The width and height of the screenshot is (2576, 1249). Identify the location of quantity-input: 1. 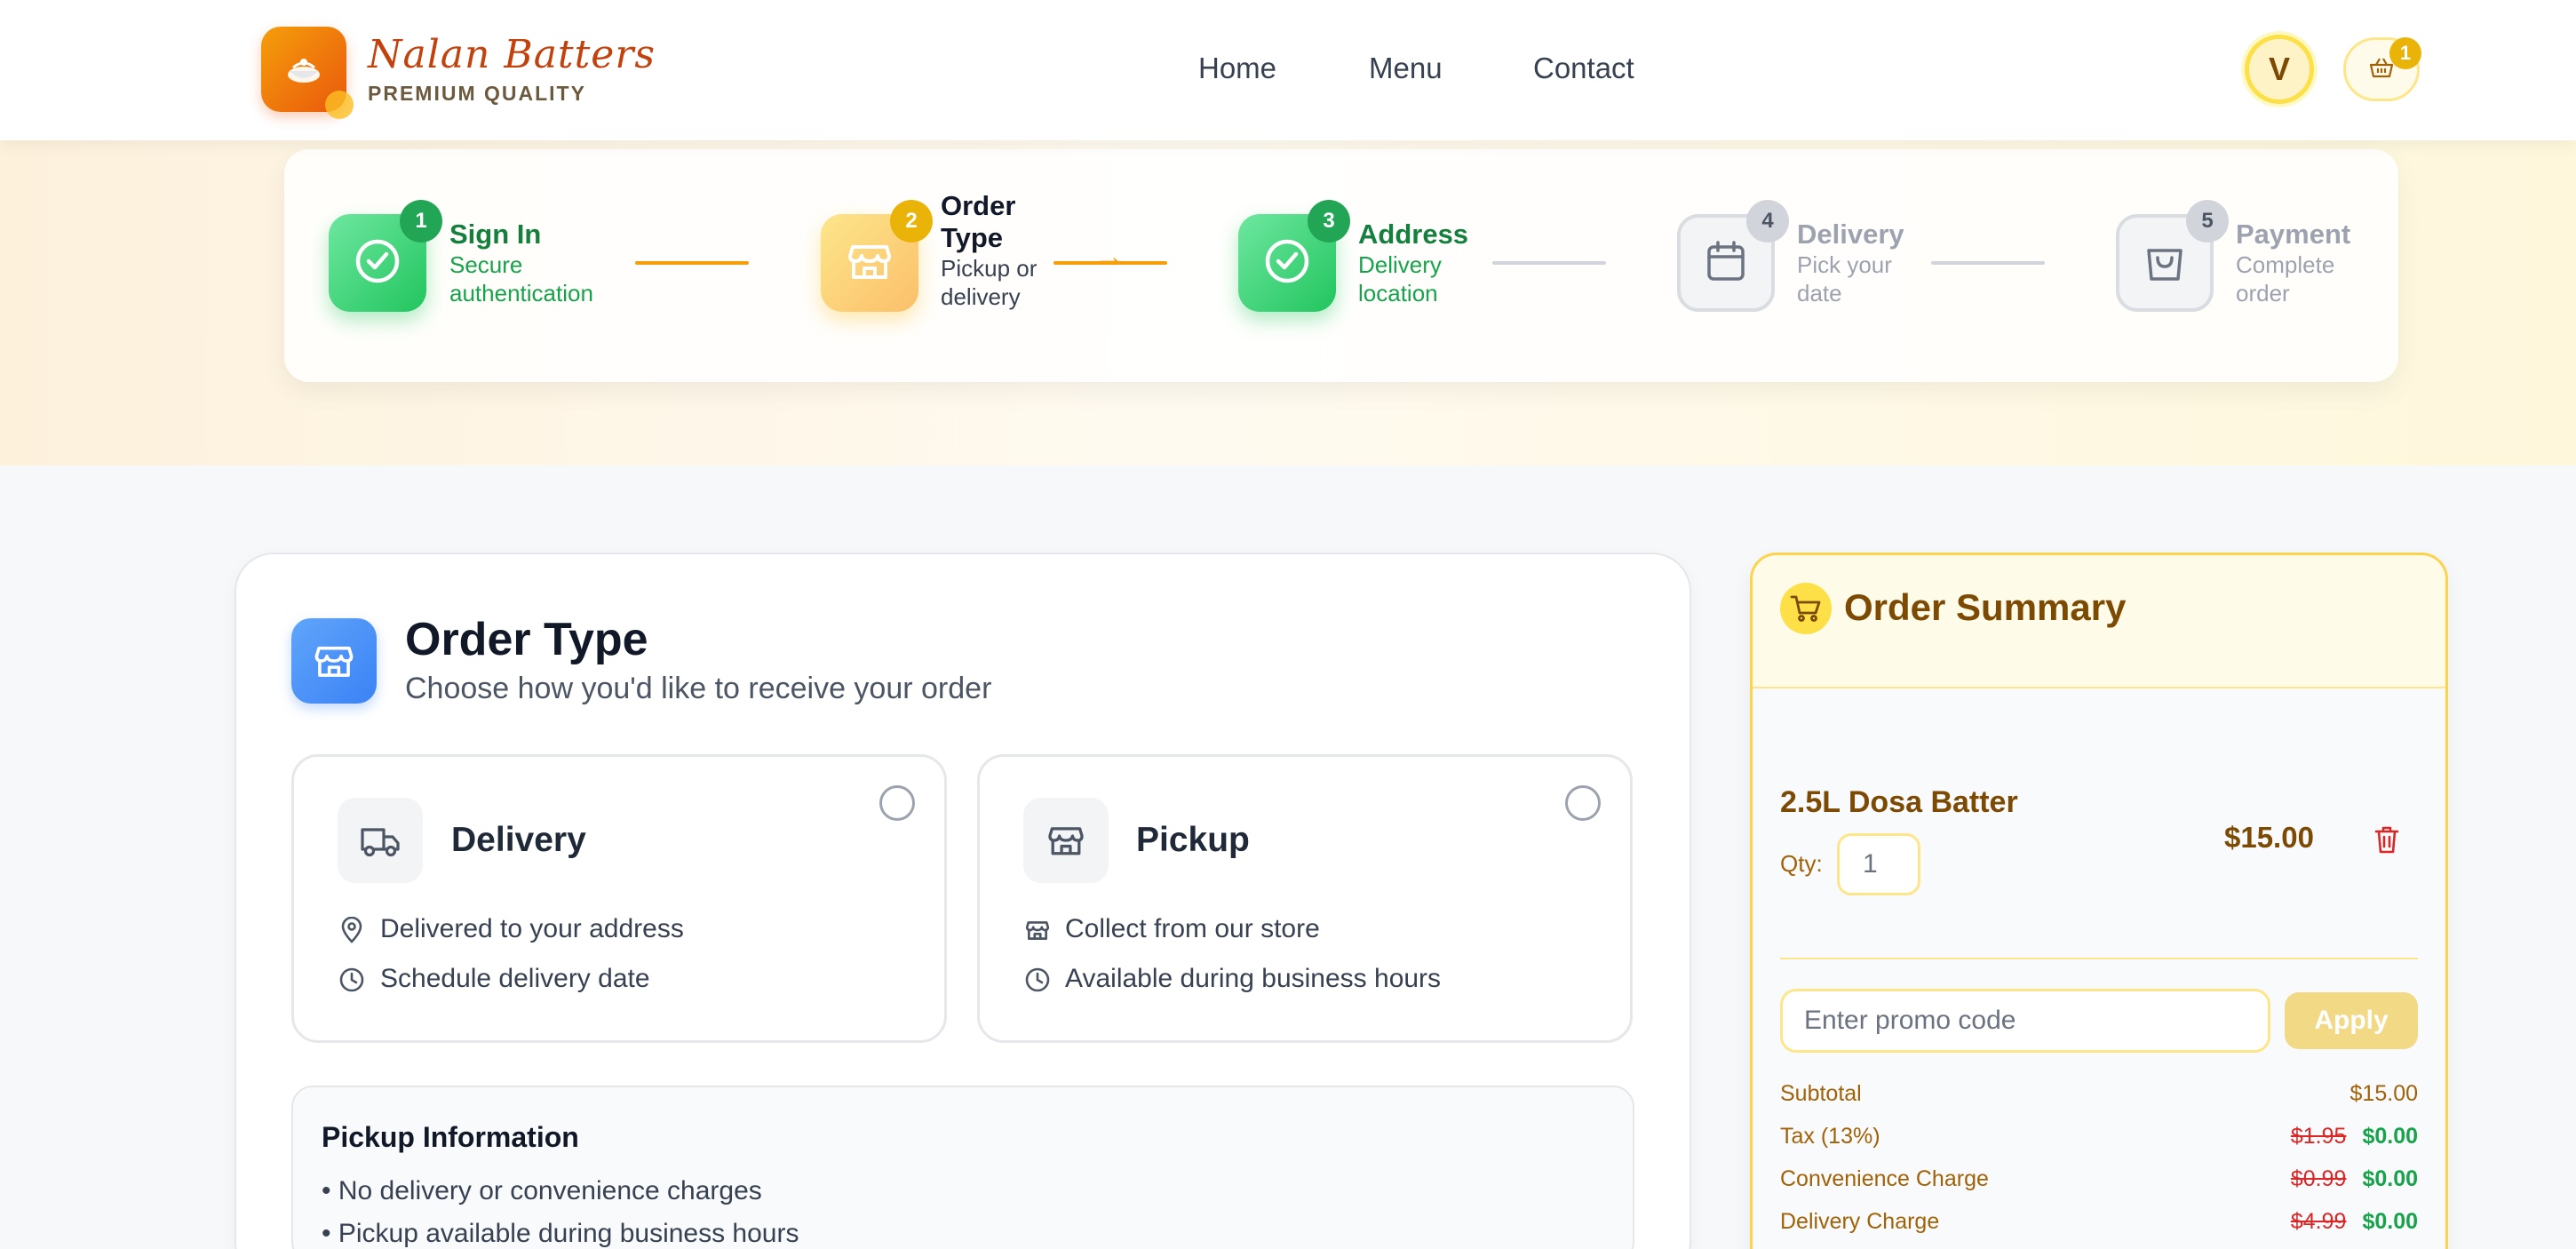
(1878, 864).